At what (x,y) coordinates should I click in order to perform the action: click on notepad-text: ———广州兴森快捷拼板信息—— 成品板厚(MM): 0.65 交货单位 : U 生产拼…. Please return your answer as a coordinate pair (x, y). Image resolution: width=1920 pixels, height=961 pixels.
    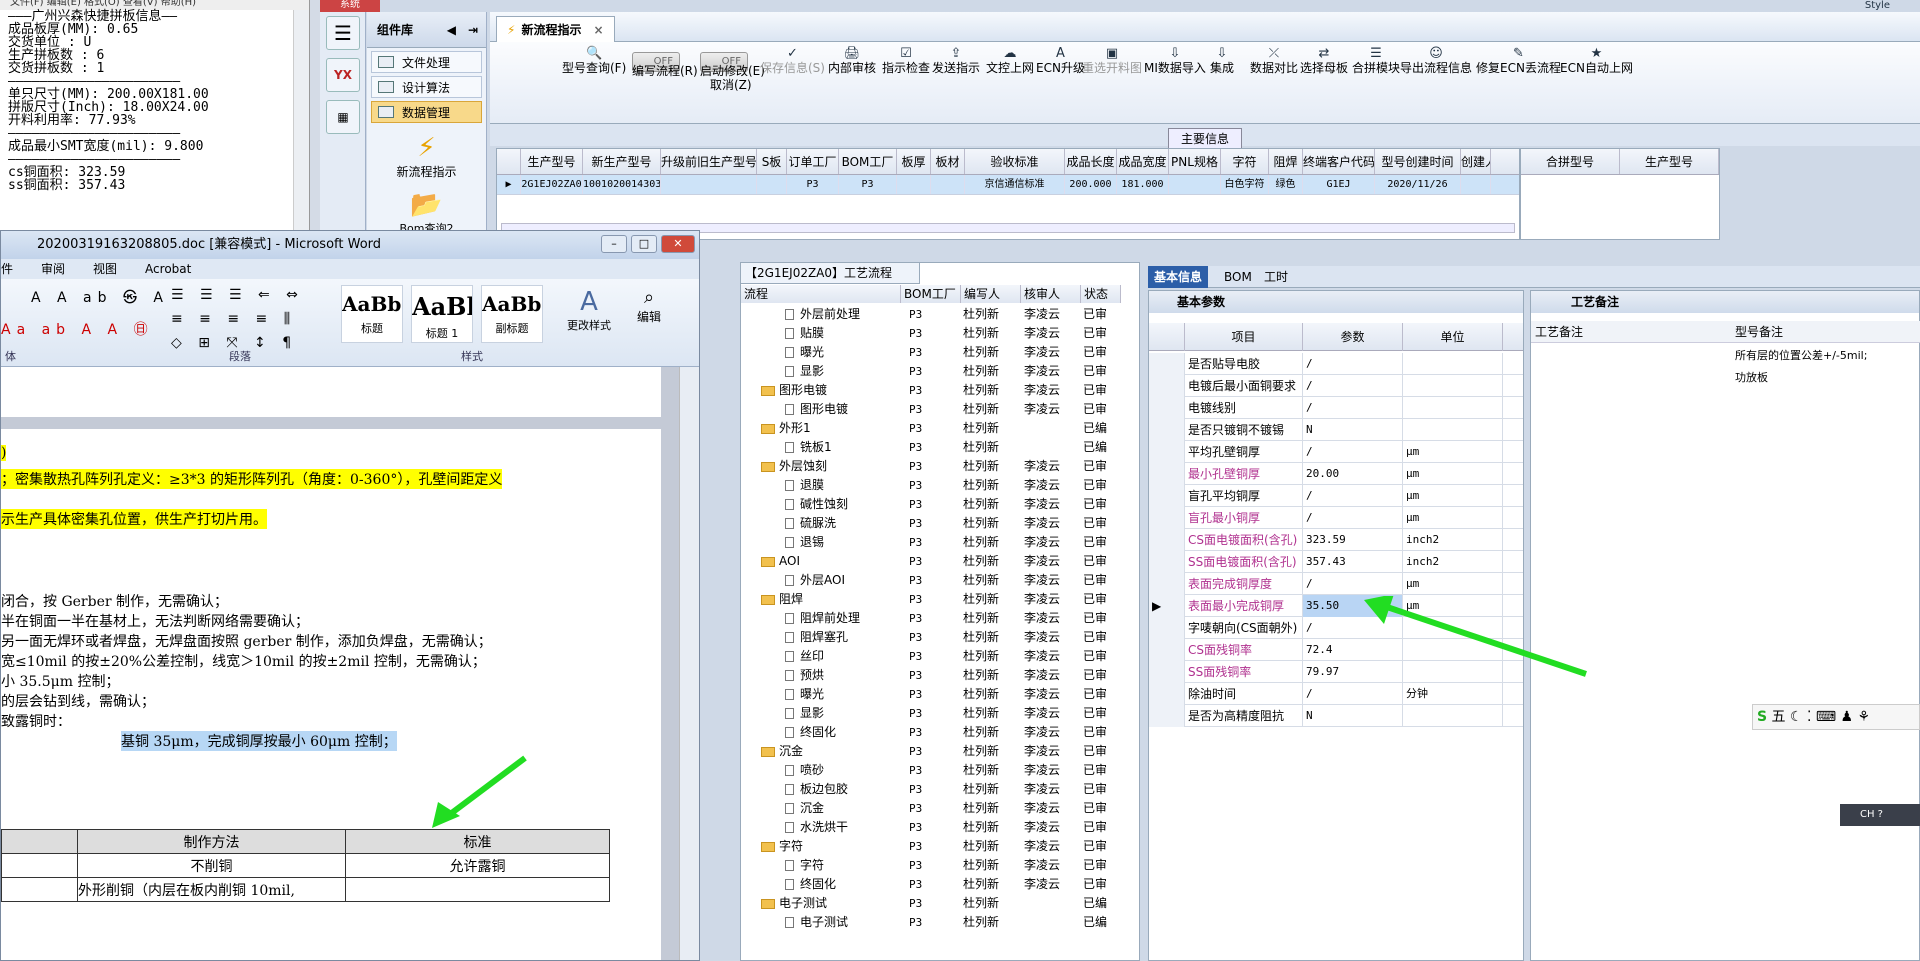
    Looking at the image, I should click on (154, 101).